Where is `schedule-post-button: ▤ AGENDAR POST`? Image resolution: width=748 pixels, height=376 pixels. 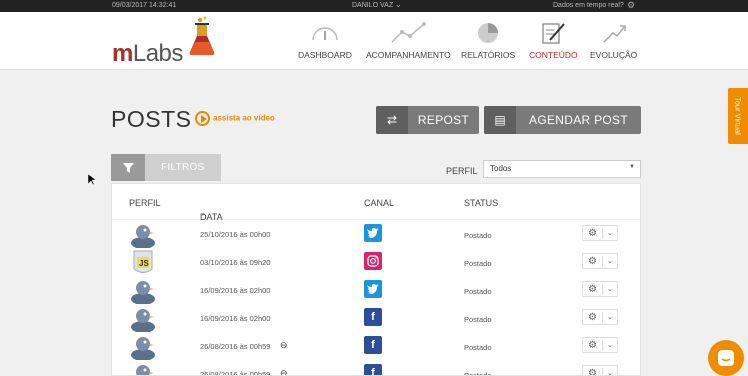 schedule-post-button: ▤ AGENDAR POST is located at coordinates (562, 120).